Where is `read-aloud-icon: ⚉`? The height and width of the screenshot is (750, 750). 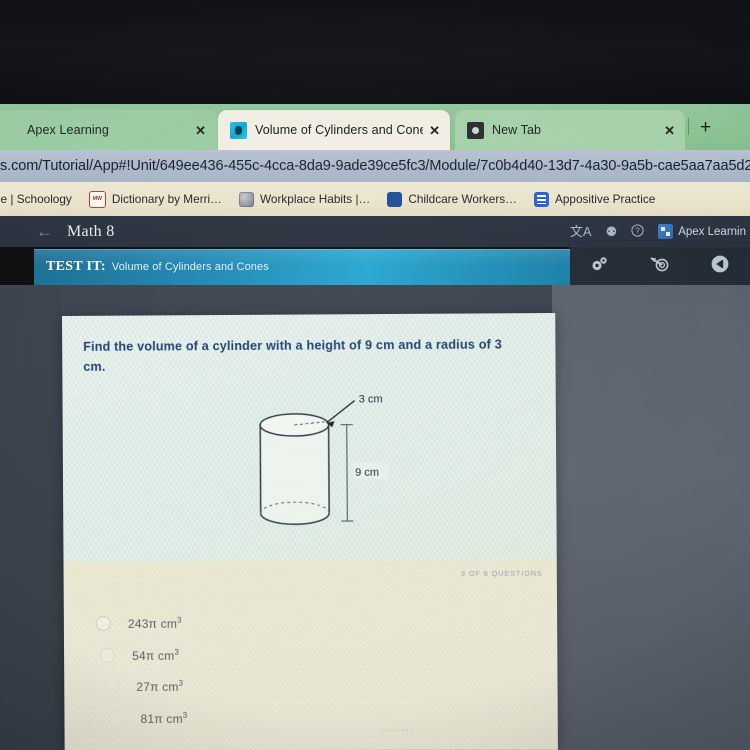 read-aloud-icon: ⚉ is located at coordinates (612, 231).